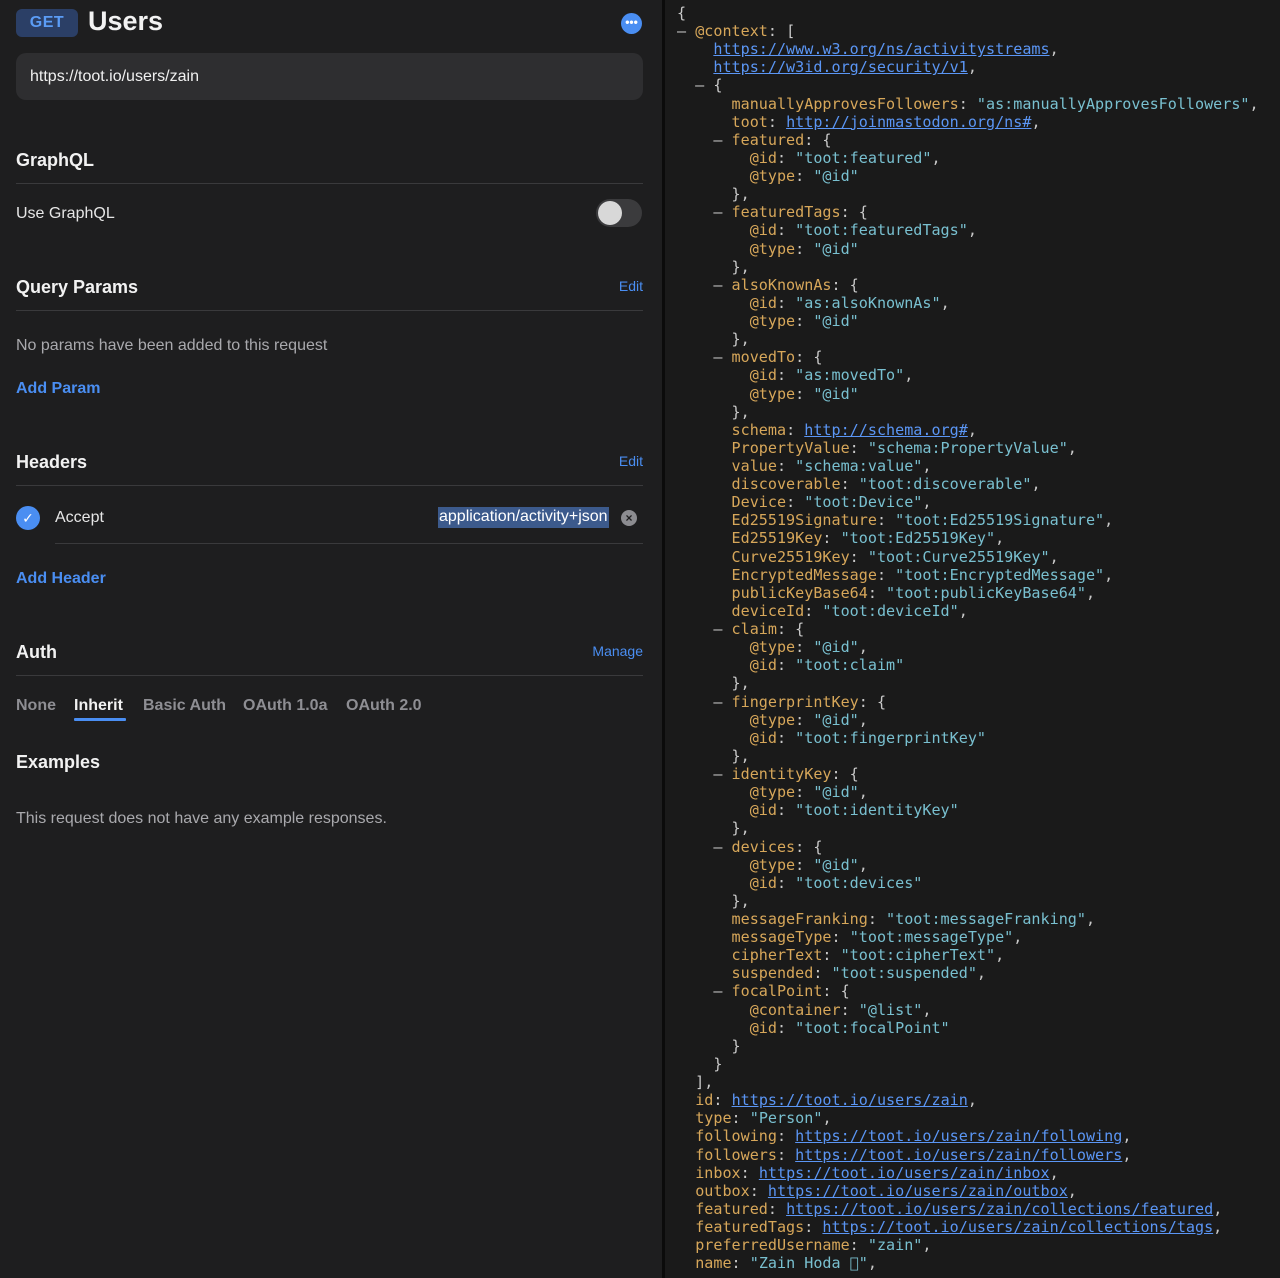 The height and width of the screenshot is (1278, 1280). Describe the element at coordinates (384, 706) in the screenshot. I see `auth-tab-oauth2: OAuth 2.0` at that location.